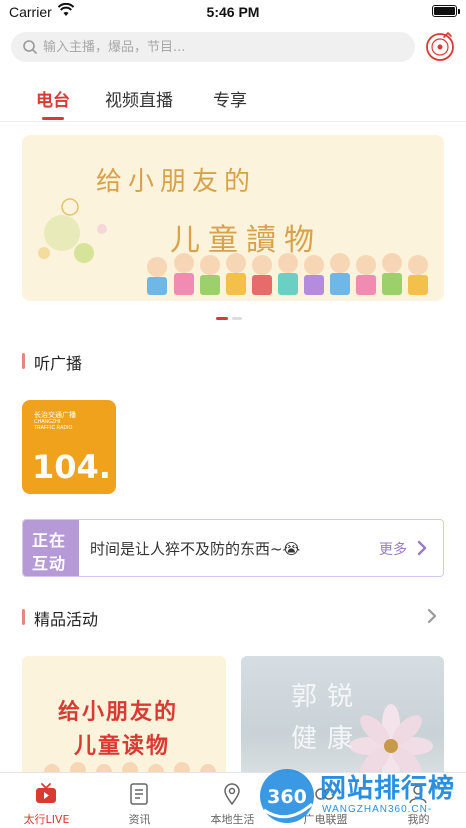 This screenshot has height=828, width=466. I want to click on location-icon, so click(232, 794).